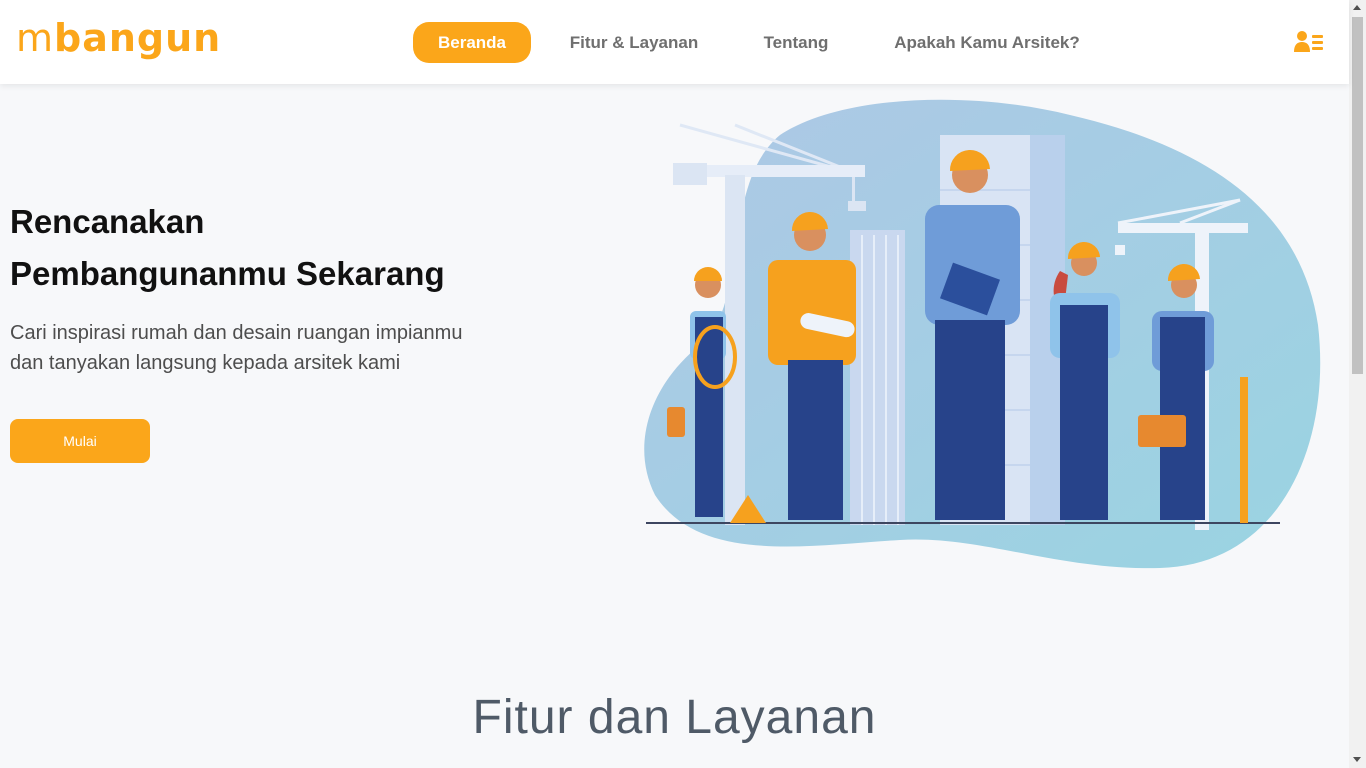  I want to click on brand-logo: mbangun, so click(118, 38).